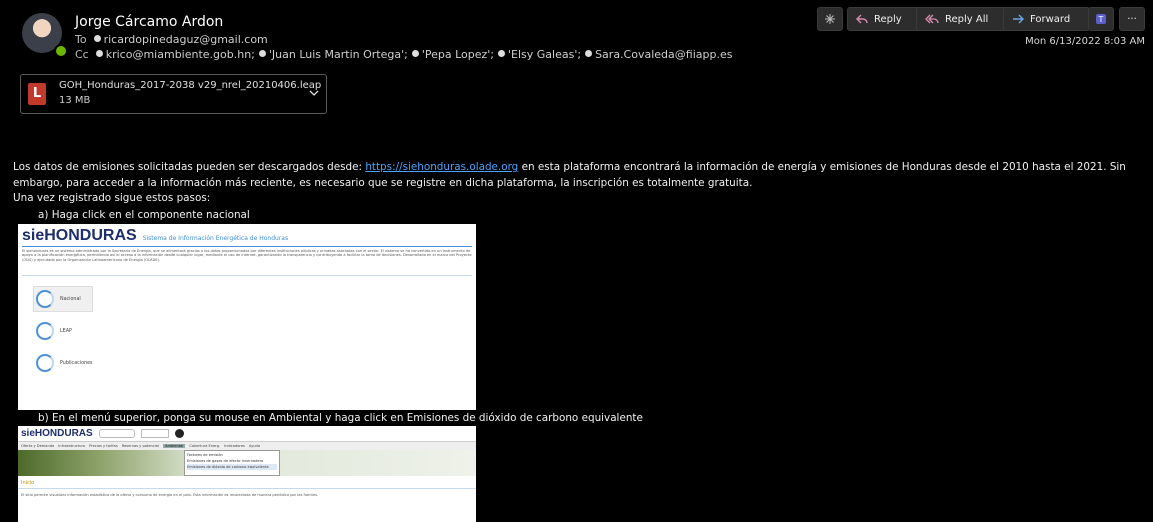  Describe the element at coordinates (28, 483) in the screenshot. I see `section-title: Inicio` at that location.